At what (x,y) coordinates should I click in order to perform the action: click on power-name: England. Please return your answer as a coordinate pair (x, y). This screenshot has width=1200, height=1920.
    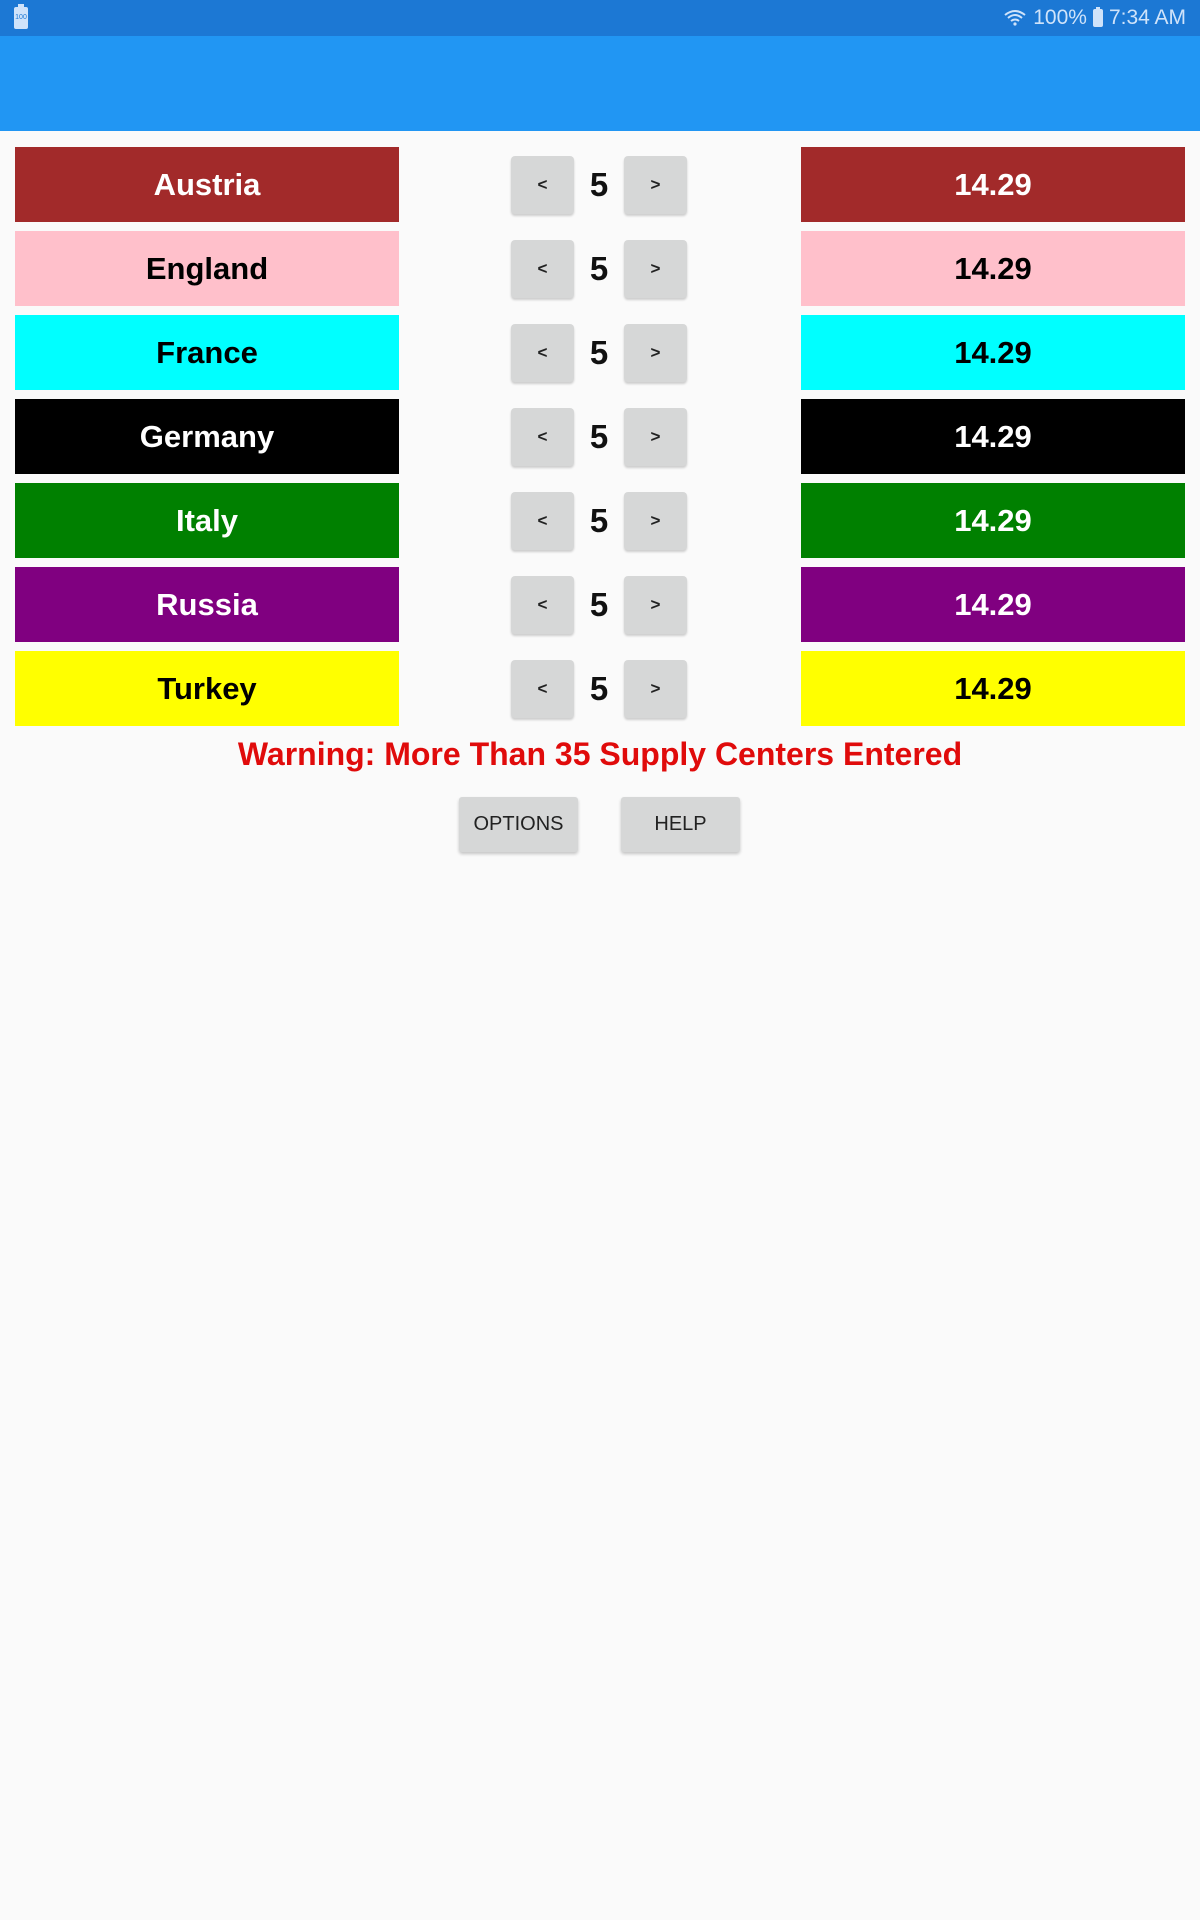
    Looking at the image, I should click on (207, 268).